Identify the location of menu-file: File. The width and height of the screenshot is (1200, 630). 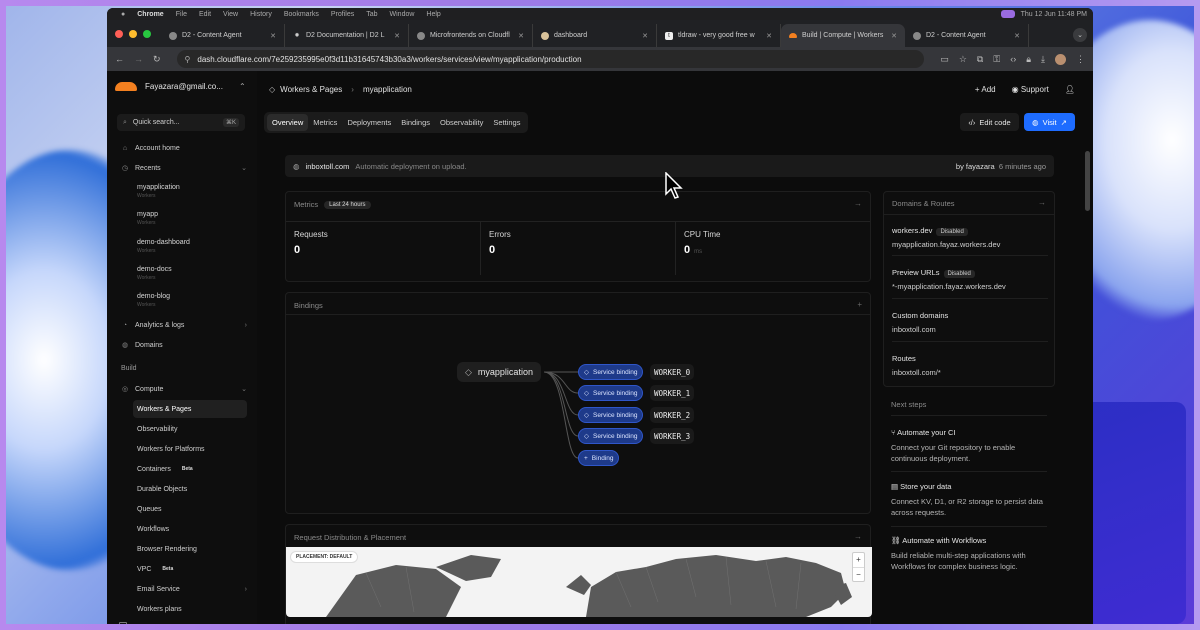
(181, 14).